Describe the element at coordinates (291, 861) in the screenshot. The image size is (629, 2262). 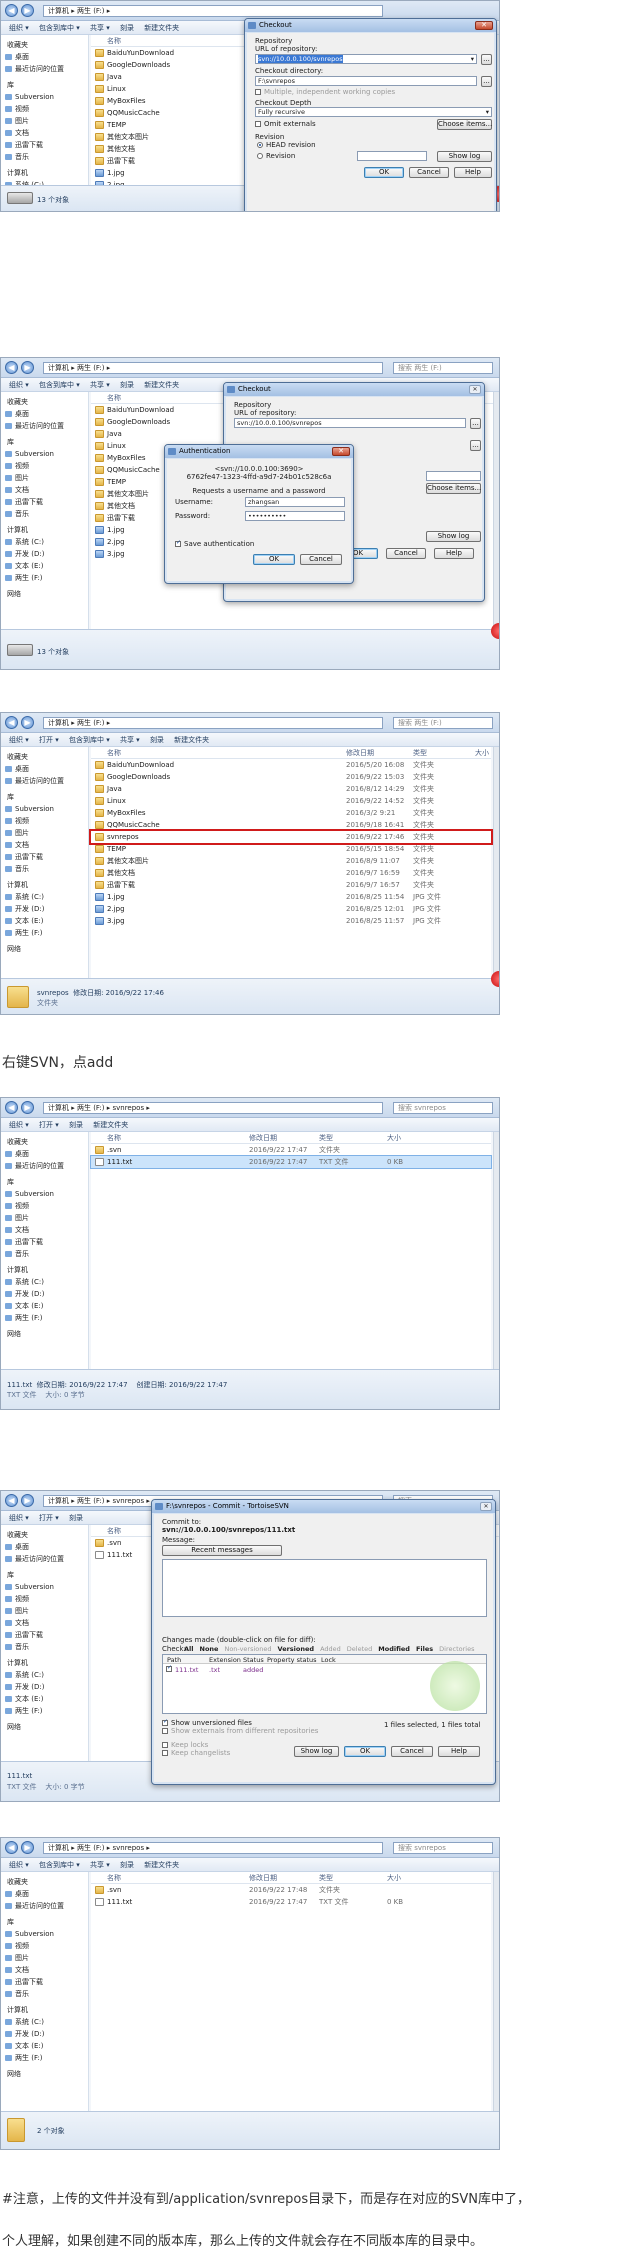
I see `table-row: 其他文本图片 2016/8/9 11:07 文件夹` at that location.